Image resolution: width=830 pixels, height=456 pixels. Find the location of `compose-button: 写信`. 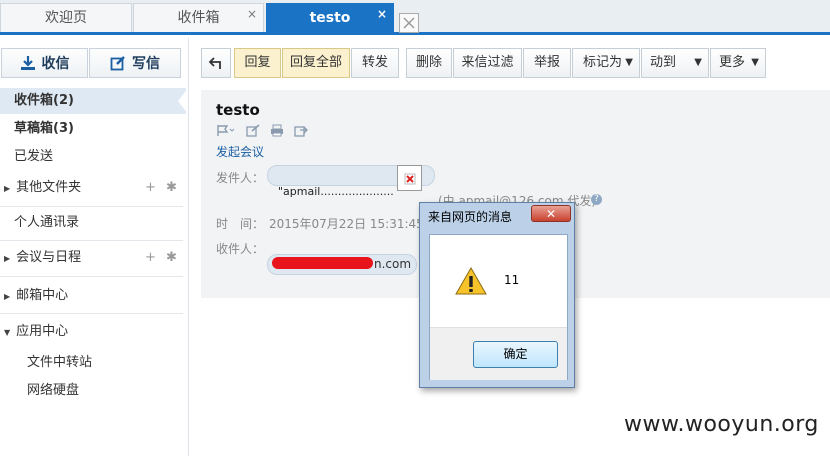

compose-button: 写信 is located at coordinates (135, 63).